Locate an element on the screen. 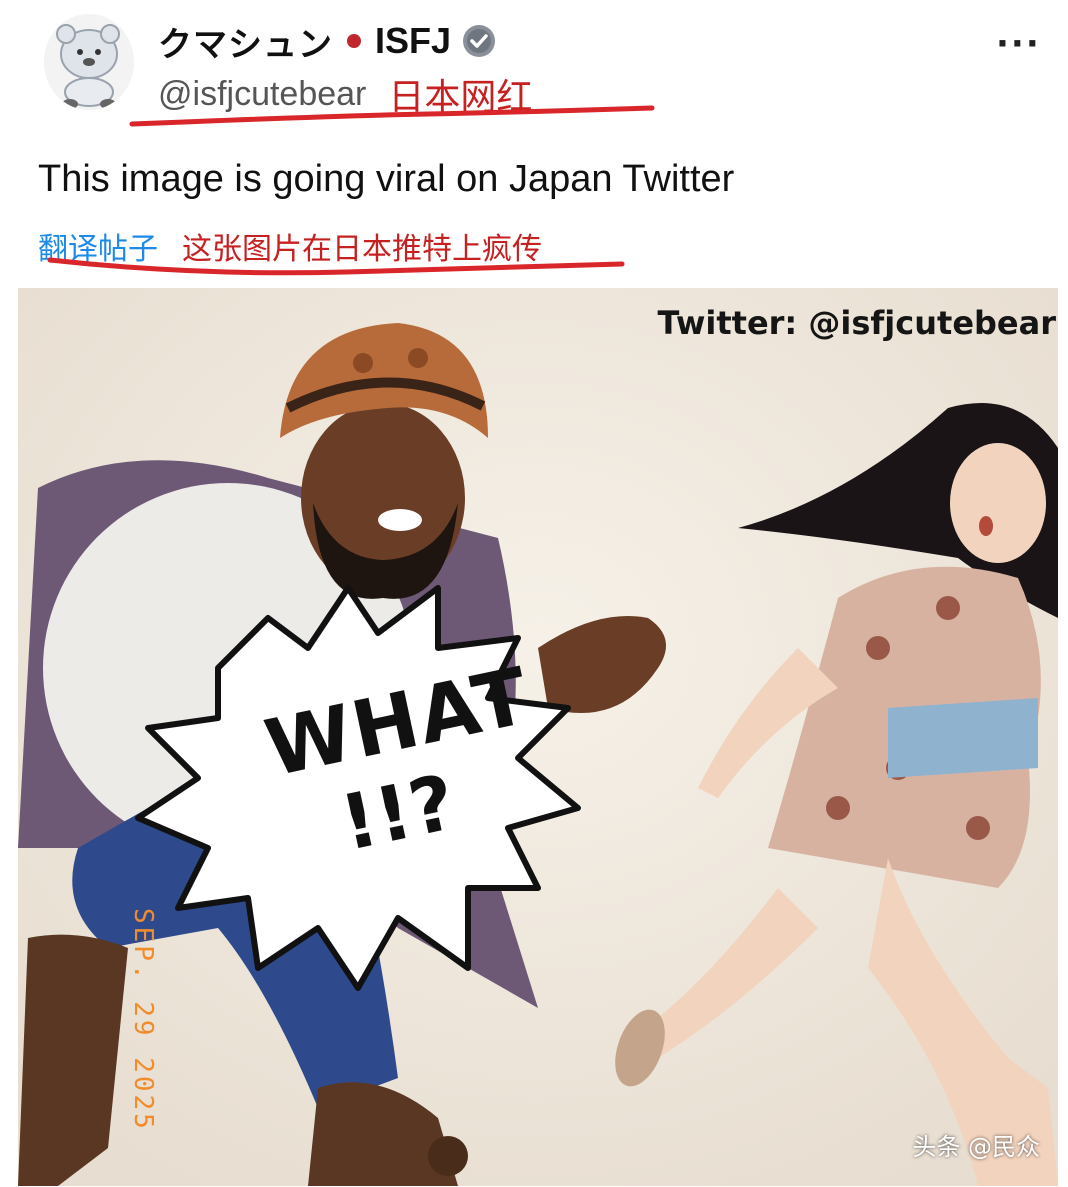 This screenshot has width=1068, height=1187. image-watermark: Twitter: @isfjcutebear is located at coordinates (857, 323).